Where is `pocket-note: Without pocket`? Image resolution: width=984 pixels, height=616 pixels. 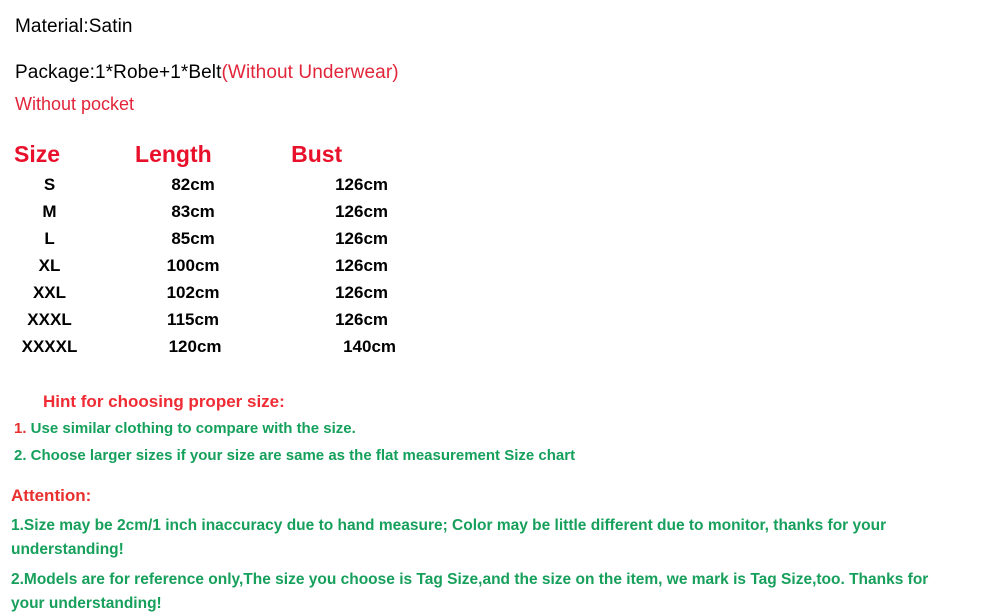 pocket-note: Without pocket is located at coordinates (75, 104).